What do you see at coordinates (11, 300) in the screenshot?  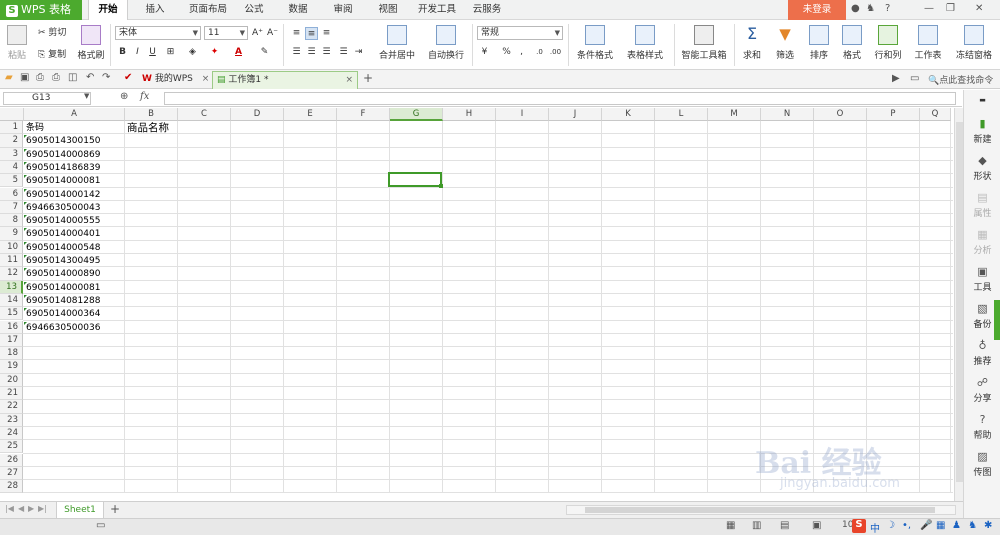 I see `row-header-14: 14` at bounding box center [11, 300].